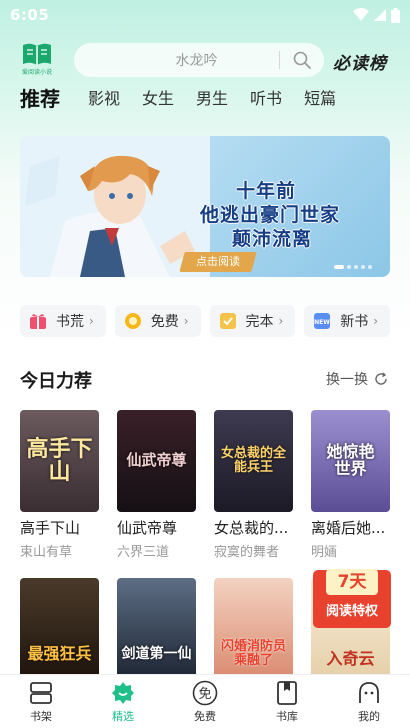  What do you see at coordinates (115, 206) in the screenshot?
I see `banner-character-illustration` at bounding box center [115, 206].